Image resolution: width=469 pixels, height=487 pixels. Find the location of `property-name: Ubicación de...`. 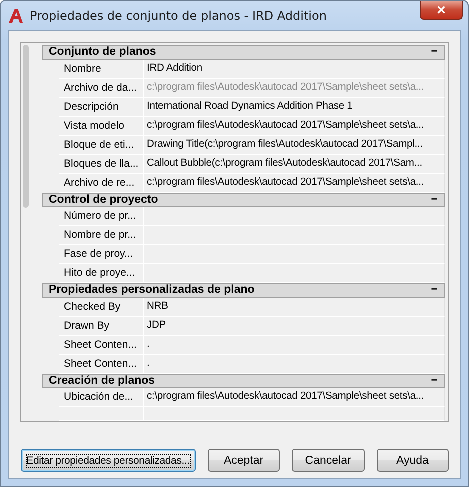

property-name: Ubicación de... is located at coordinates (101, 397).